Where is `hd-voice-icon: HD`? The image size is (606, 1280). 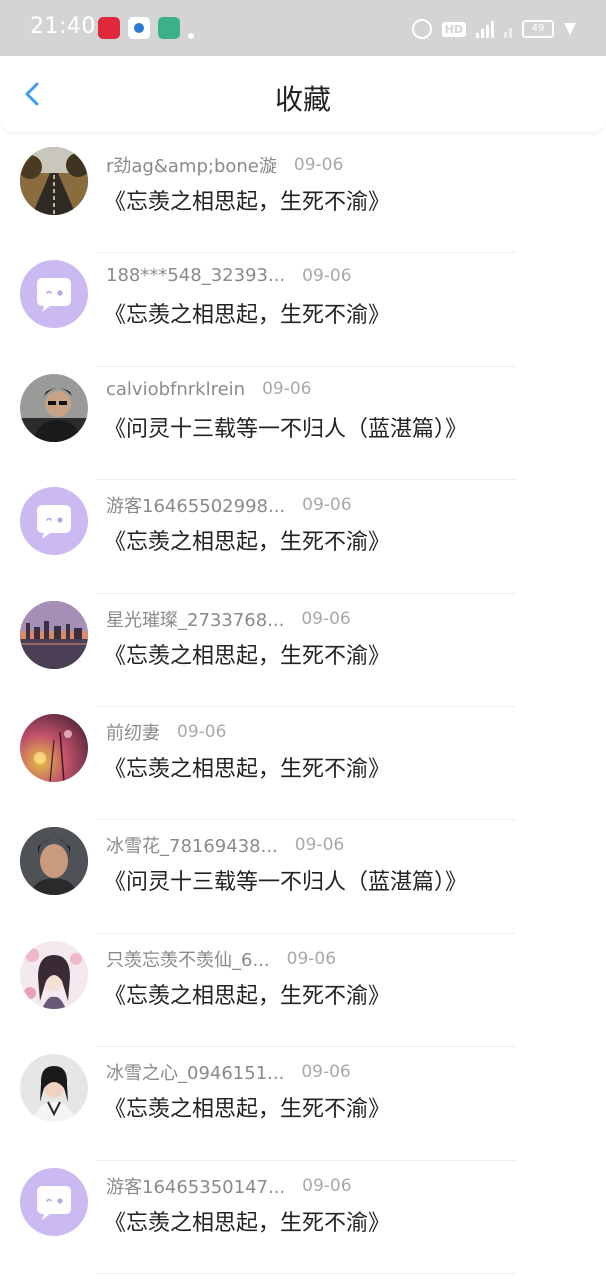
hd-voice-icon: HD is located at coordinates (453, 29).